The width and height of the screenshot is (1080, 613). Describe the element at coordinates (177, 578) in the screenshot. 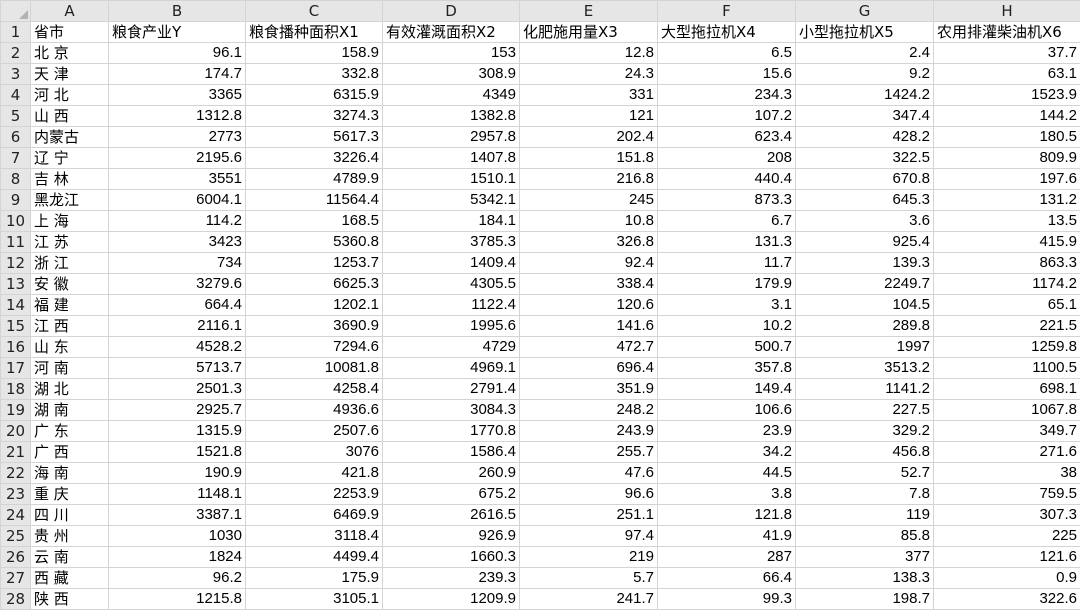

I see `cell-value: 96.2` at that location.